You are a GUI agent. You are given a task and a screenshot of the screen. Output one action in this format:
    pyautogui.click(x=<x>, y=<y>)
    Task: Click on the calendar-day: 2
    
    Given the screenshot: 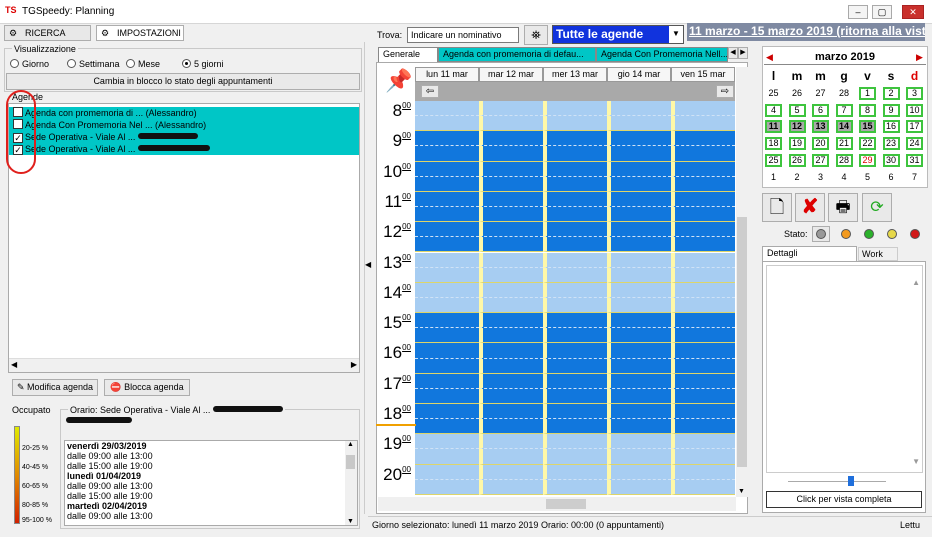 What is the action you would take?
    pyautogui.click(x=891, y=93)
    